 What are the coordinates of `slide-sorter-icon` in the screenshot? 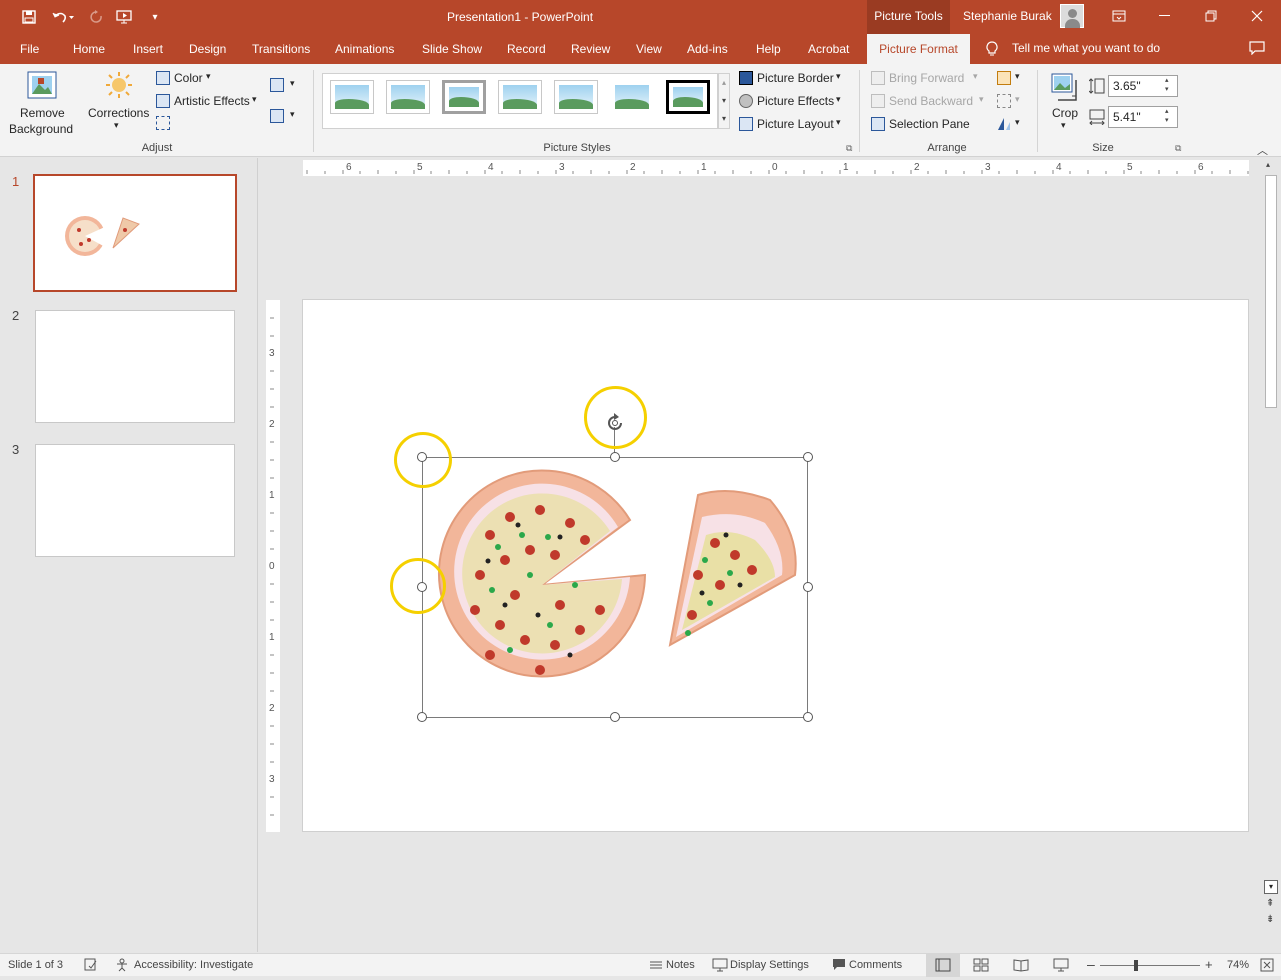 It's located at (981, 966).